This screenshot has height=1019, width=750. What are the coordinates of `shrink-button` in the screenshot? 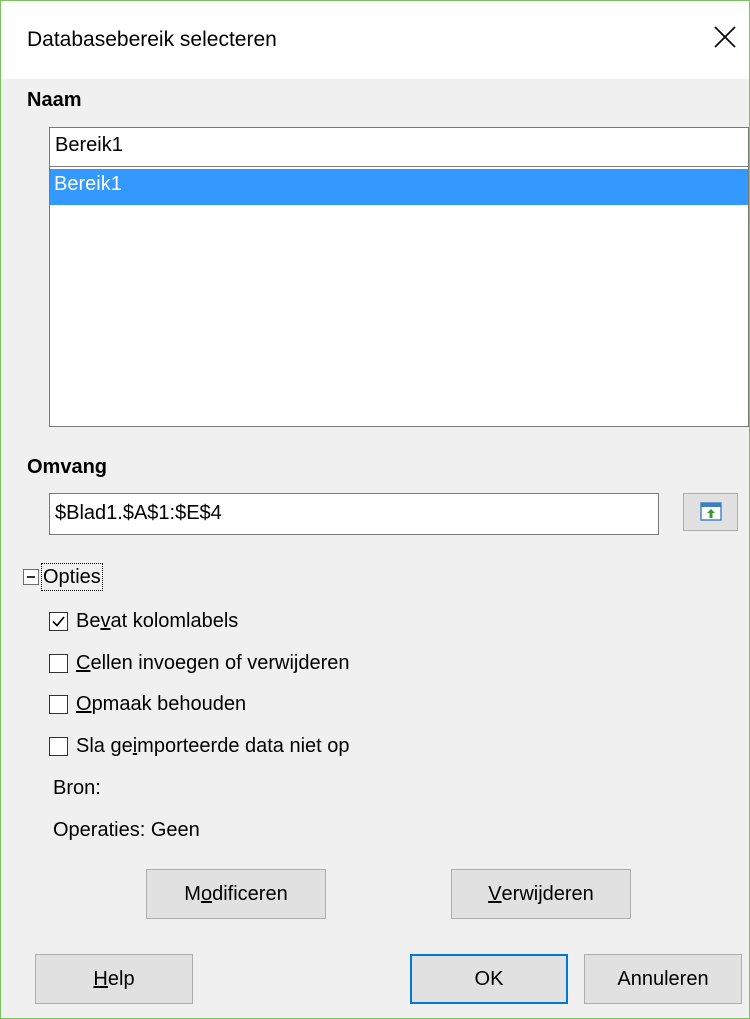 It's located at (710, 512).